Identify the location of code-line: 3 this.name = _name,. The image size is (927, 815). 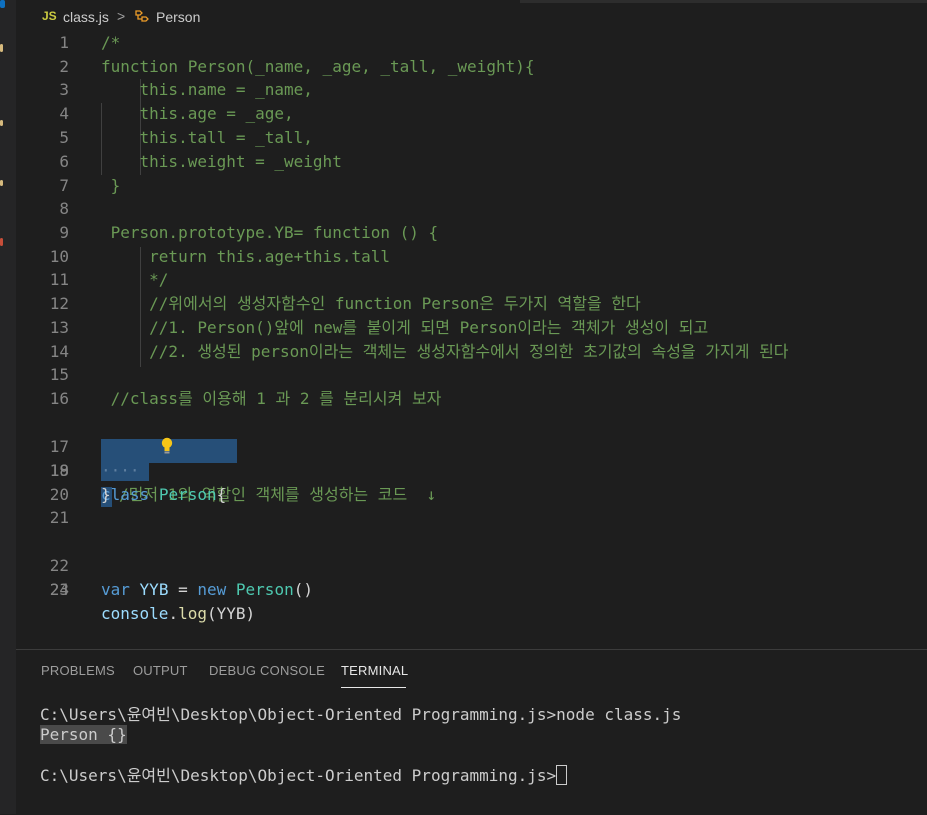
(471, 90).